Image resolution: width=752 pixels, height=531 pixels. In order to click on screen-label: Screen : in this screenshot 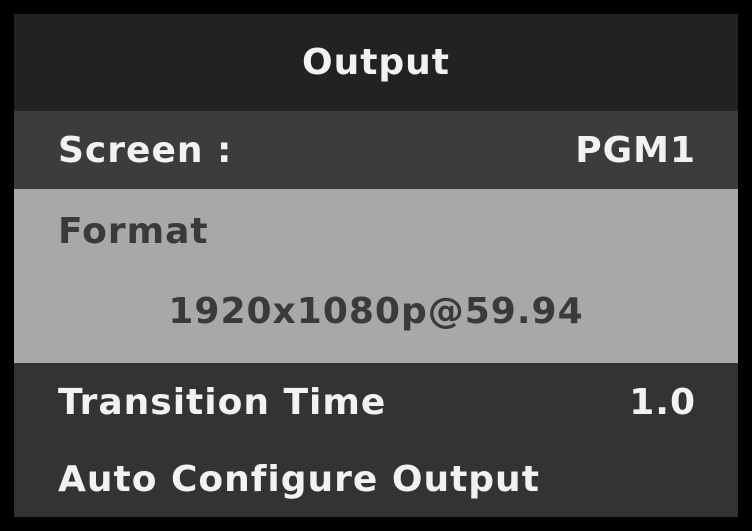, I will do `click(145, 150)`.